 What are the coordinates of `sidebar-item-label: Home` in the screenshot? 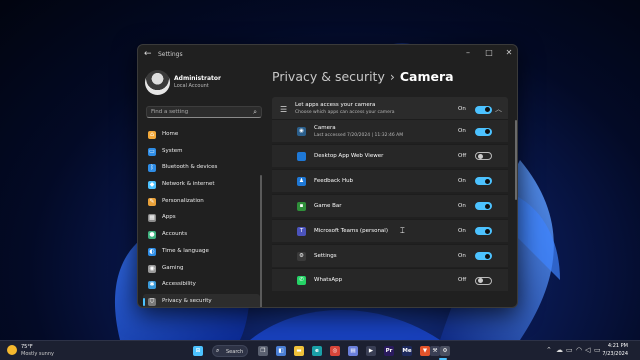 It's located at (170, 134).